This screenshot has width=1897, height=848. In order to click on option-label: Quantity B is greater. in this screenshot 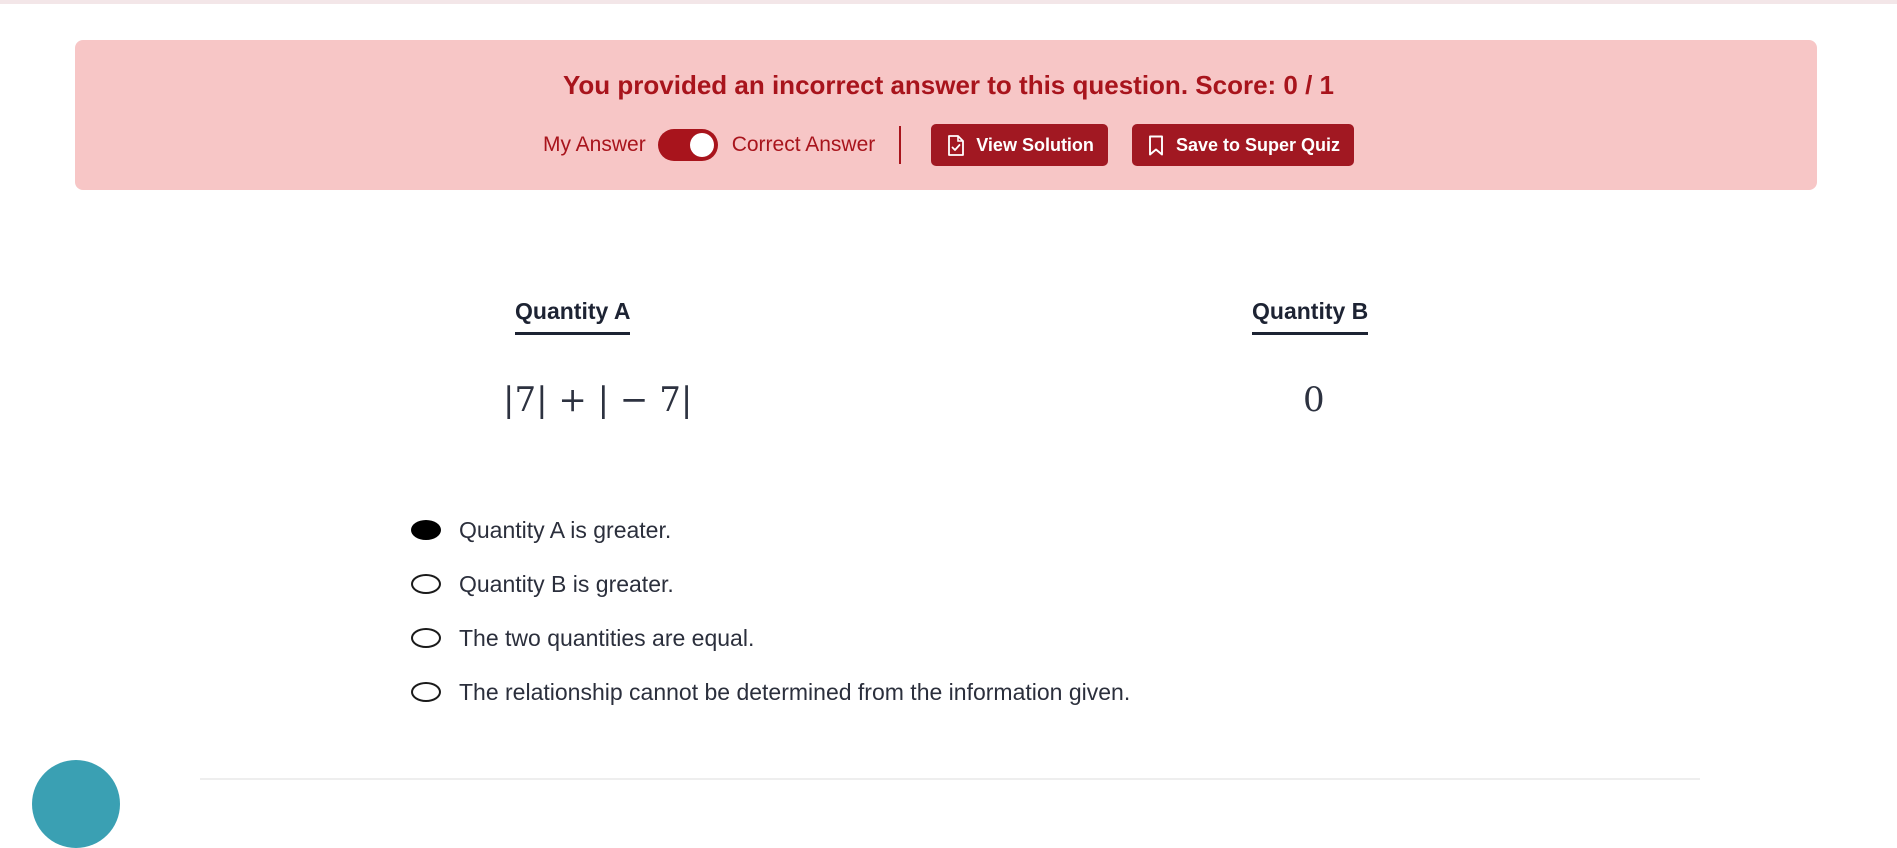, I will do `click(566, 584)`.